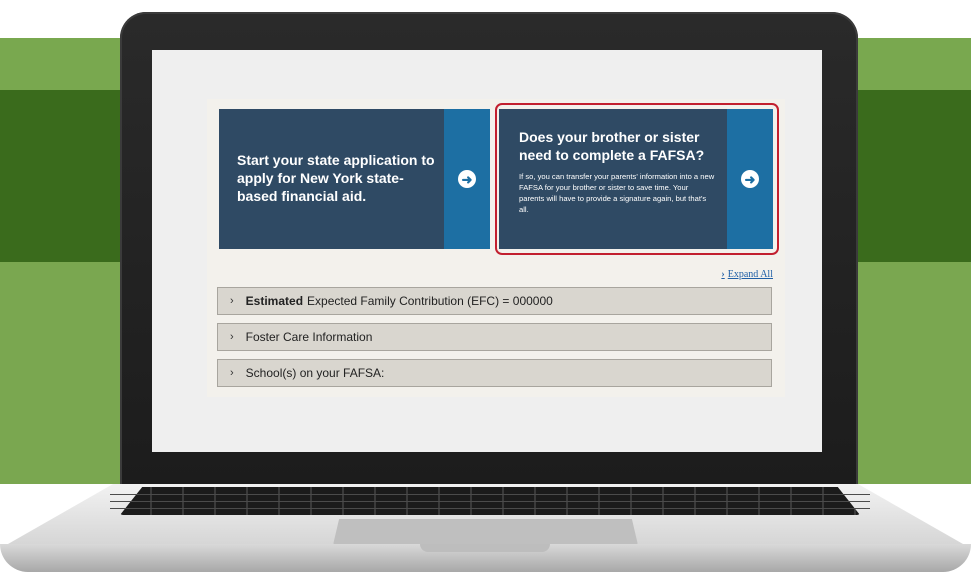 Image resolution: width=971 pixels, height=578 pixels. I want to click on arrow-right-circle-icon: ➜, so click(467, 179).